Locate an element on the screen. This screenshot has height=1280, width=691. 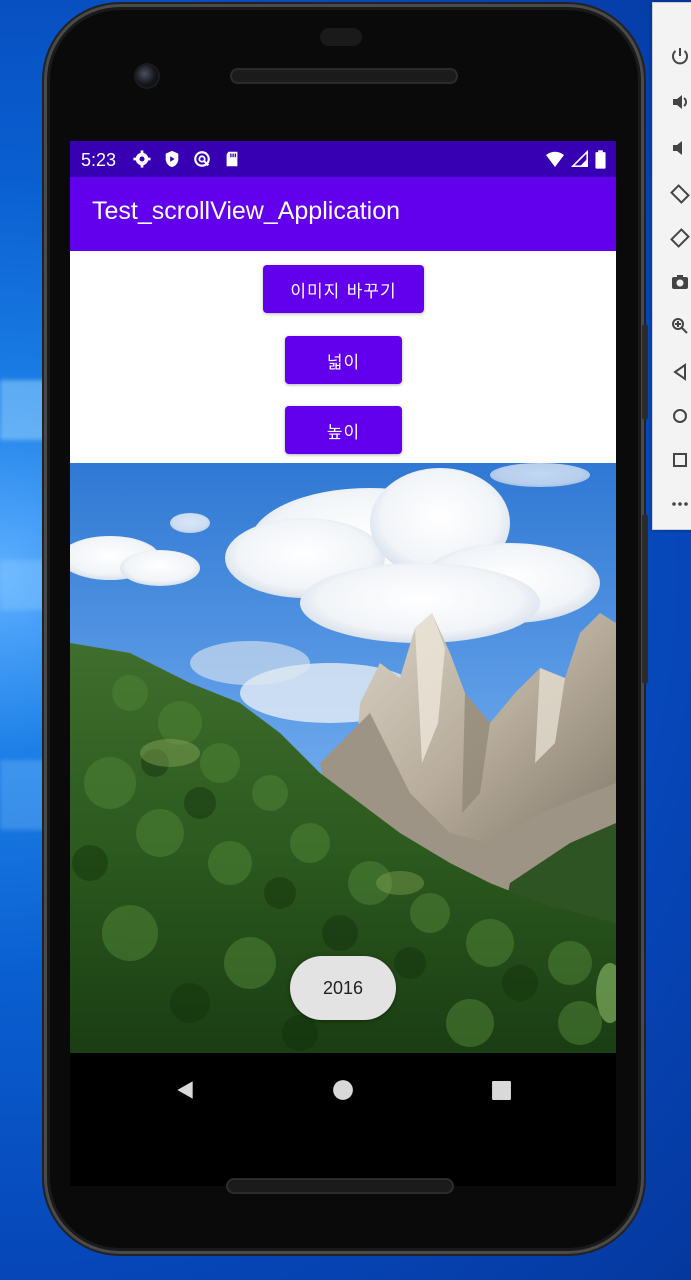
status-bar: 5:23 is located at coordinates (343, 159).